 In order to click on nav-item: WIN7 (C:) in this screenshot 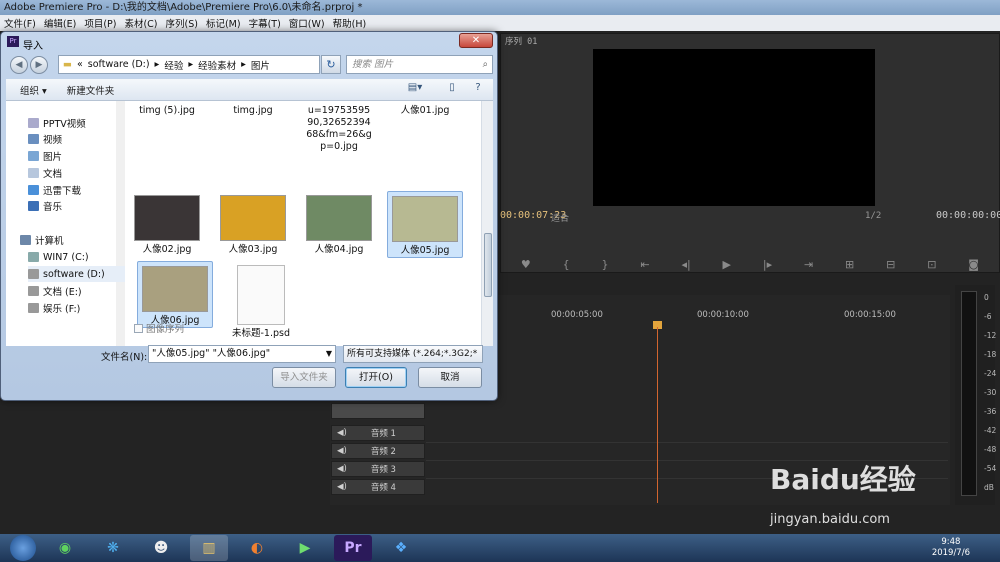, I will do `click(83, 257)`.